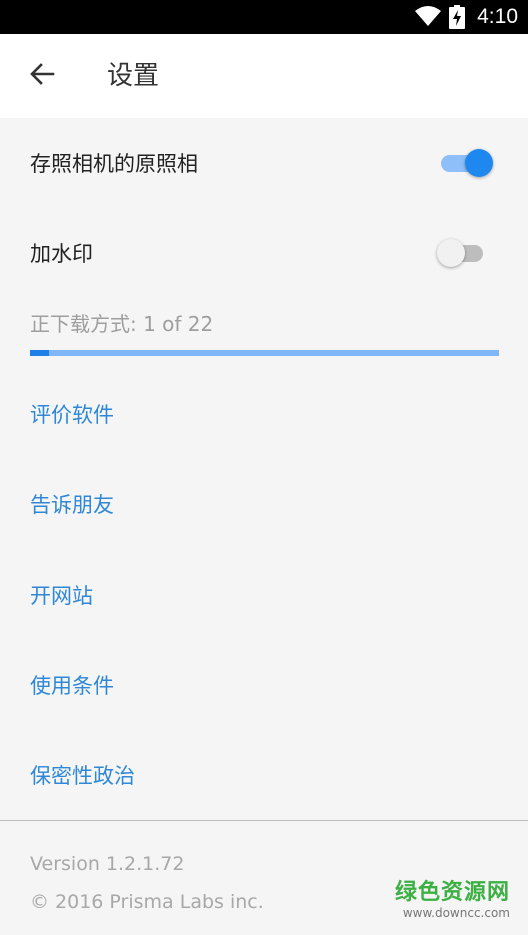  Describe the element at coordinates (264, 504) in the screenshot. I see `link-tell-friends: 告诉朋友` at that location.